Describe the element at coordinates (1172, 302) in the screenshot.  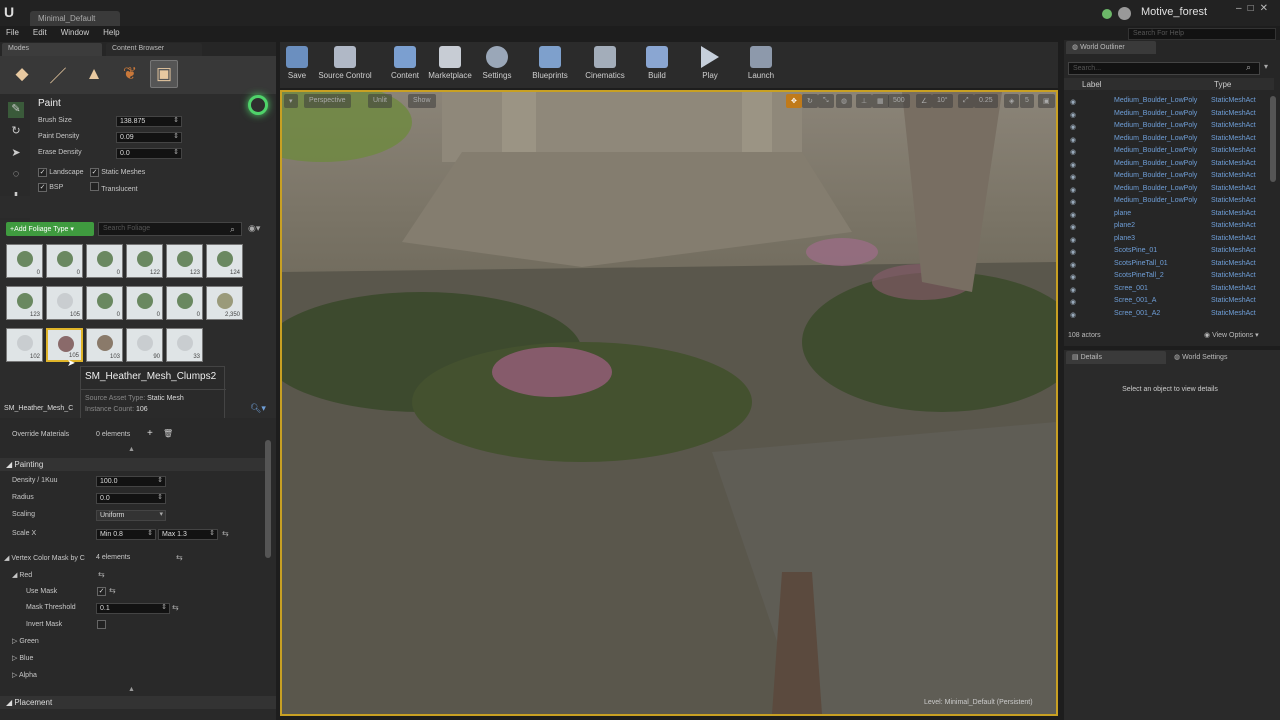
I see `outliner-row: ◉ Scree_001_A StaticMeshAct` at that location.